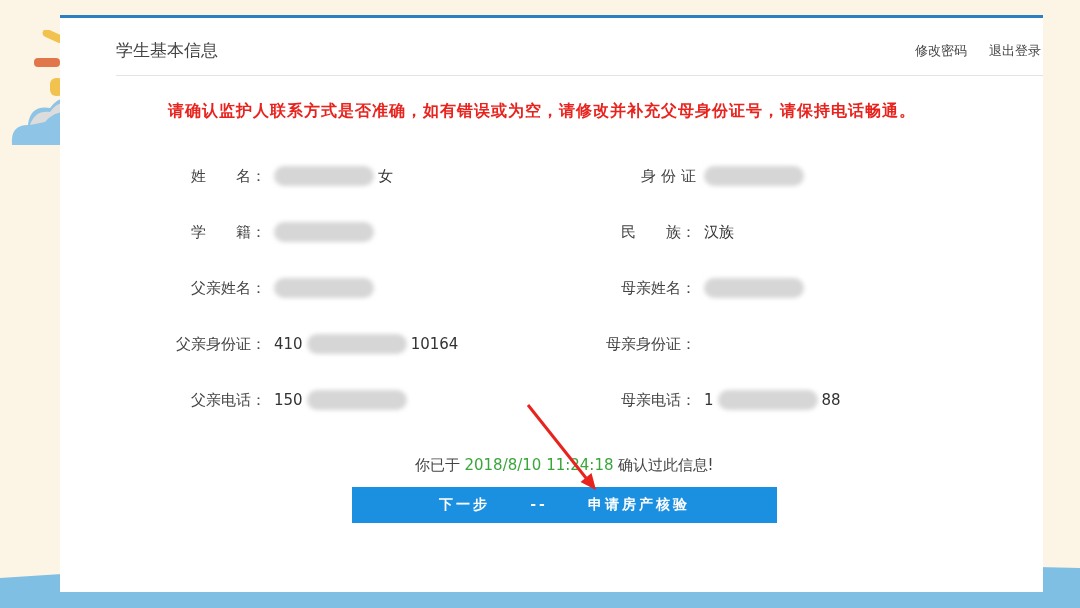 Image resolution: width=1080 pixels, height=608 pixels. Describe the element at coordinates (658, 400) in the screenshot. I see `field-label: 母亲电话：` at that location.